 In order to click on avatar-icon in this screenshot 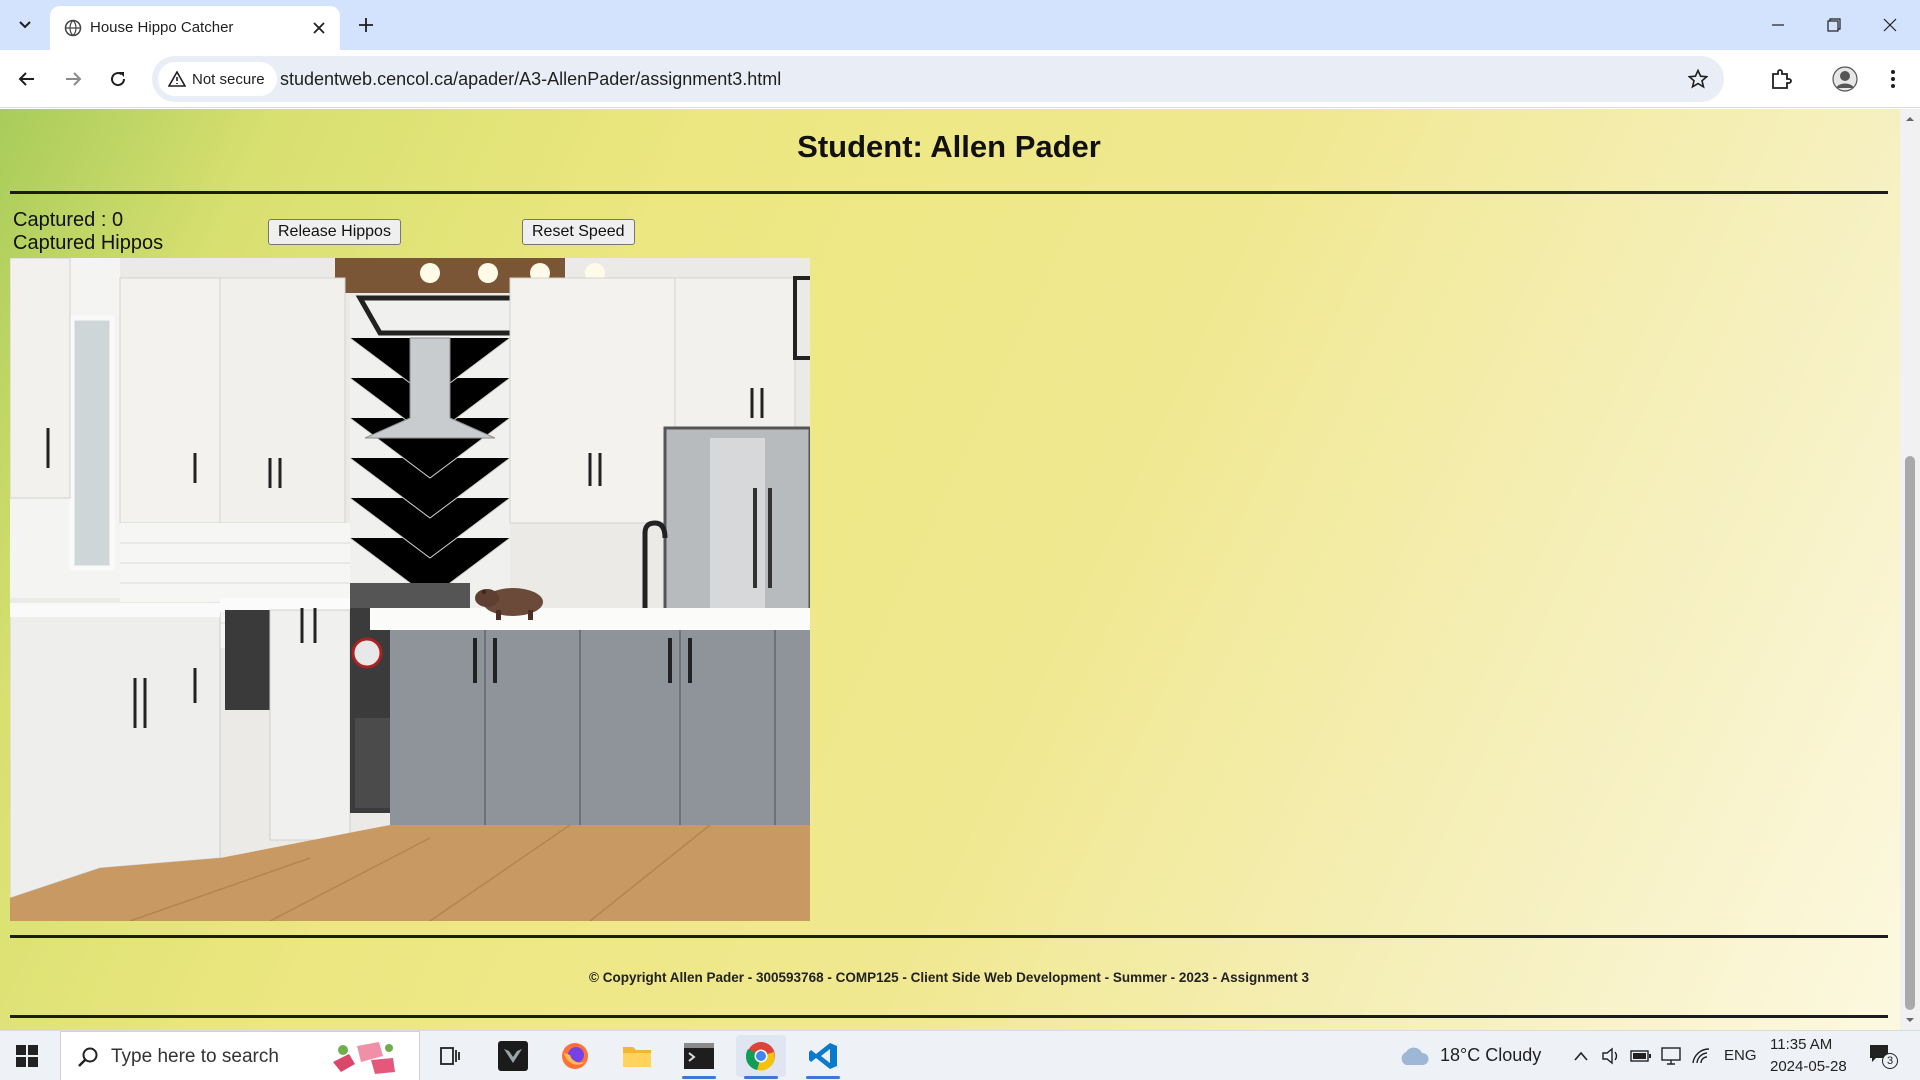, I will do `click(1845, 79)`.